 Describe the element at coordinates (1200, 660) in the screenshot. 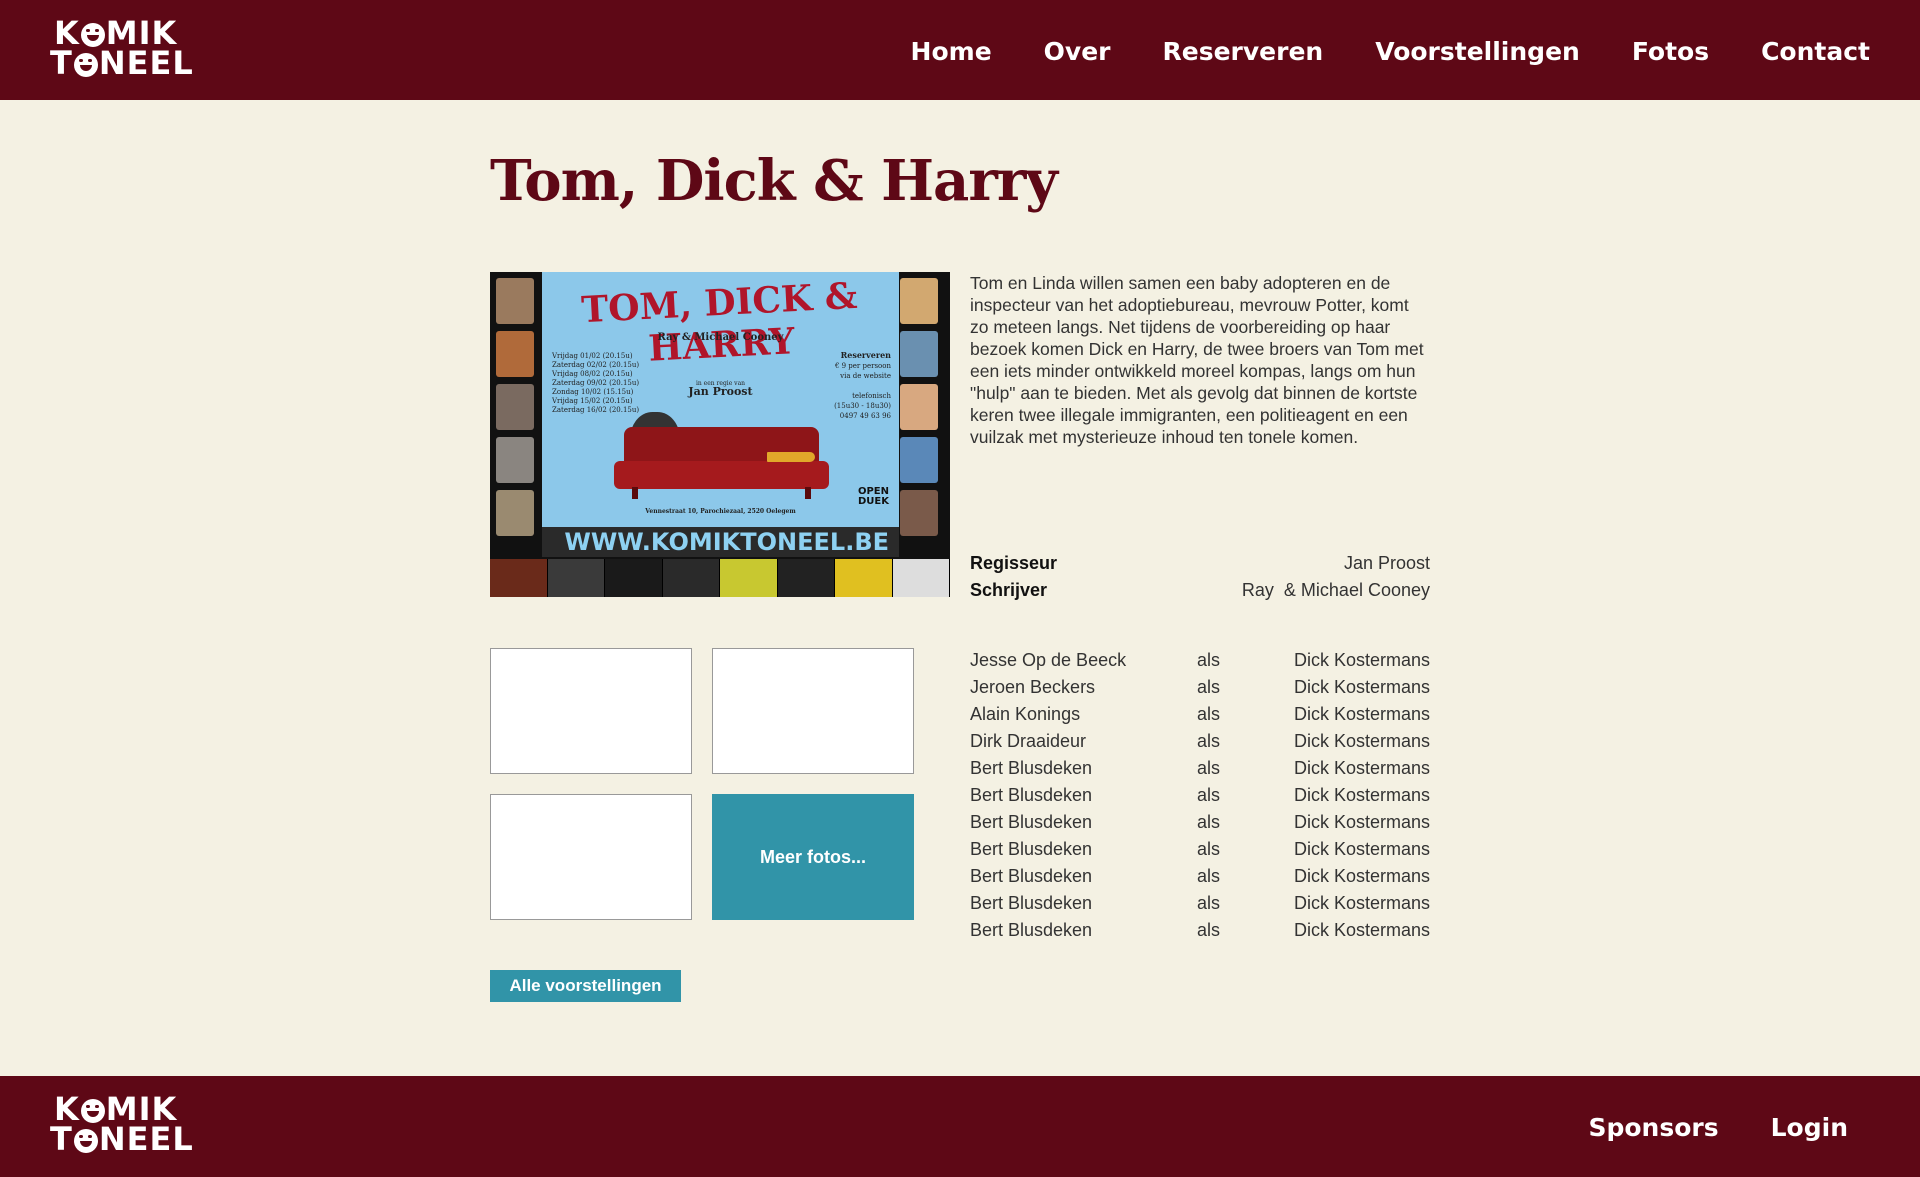

I see `cast-row: Jesse Op de Beeck als Dick Kostermans` at that location.